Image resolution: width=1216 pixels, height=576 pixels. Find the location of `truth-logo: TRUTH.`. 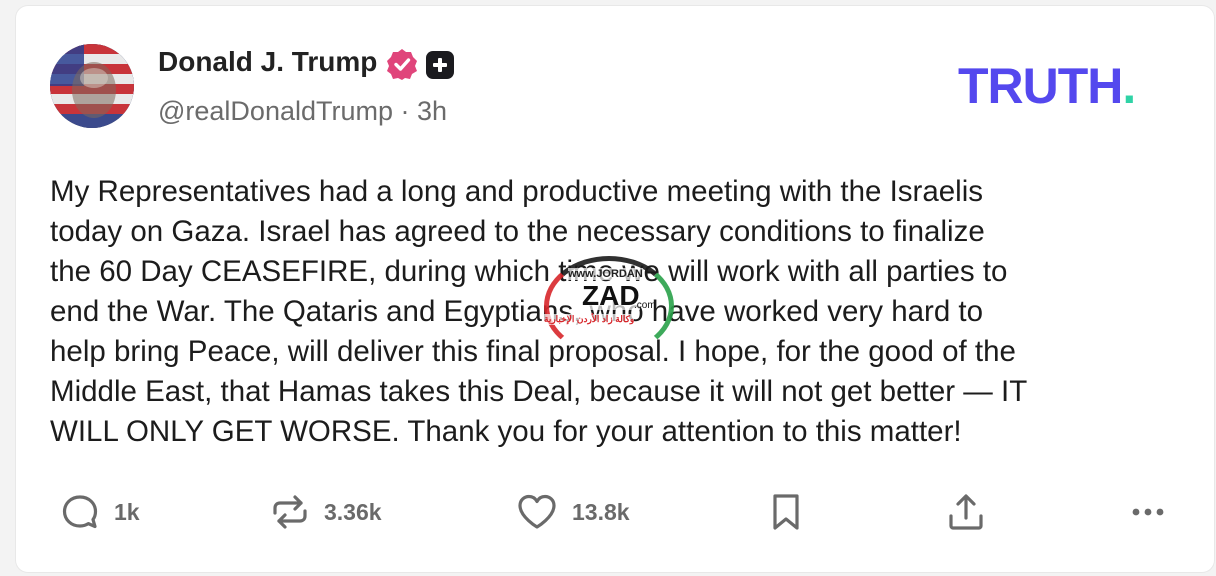

truth-logo: TRUTH. is located at coordinates (1047, 86).